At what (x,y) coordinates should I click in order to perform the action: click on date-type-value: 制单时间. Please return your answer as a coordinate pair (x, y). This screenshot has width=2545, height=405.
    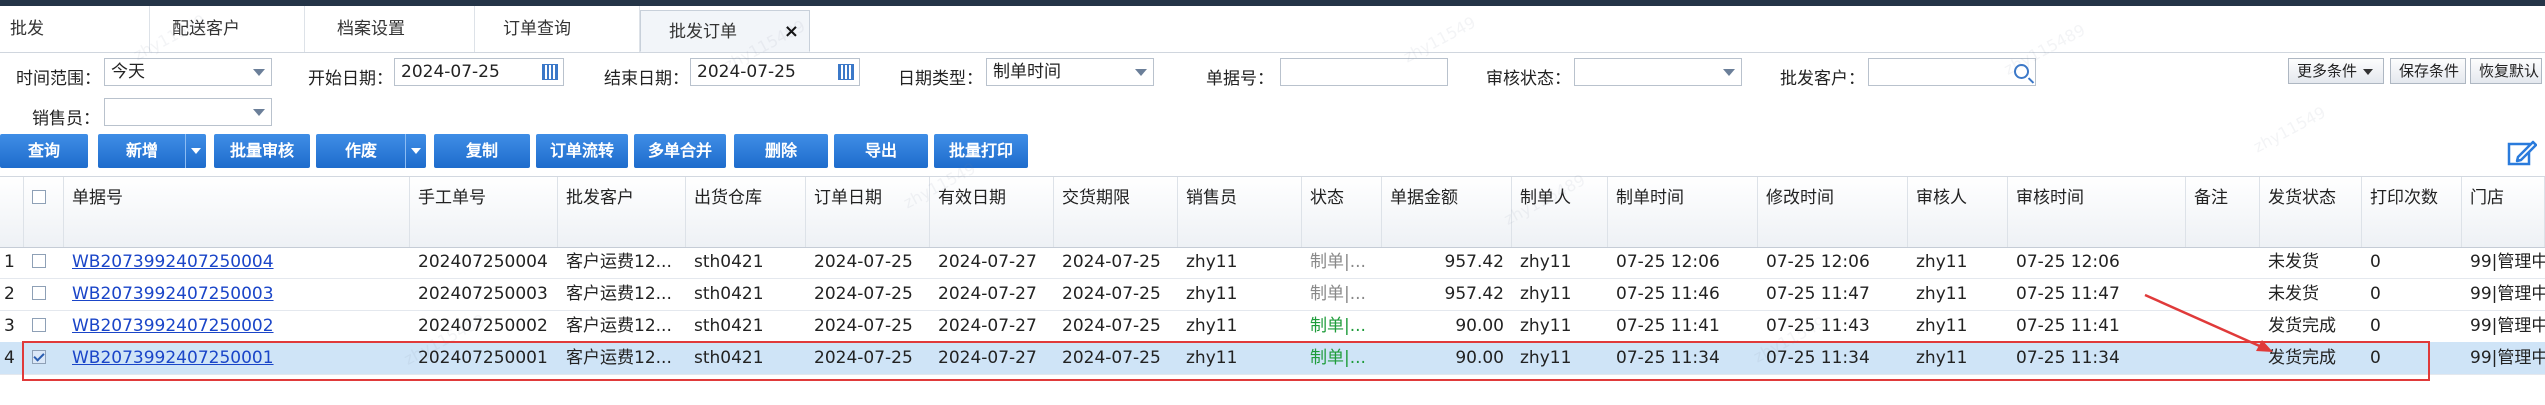
    Looking at the image, I should click on (1027, 72).